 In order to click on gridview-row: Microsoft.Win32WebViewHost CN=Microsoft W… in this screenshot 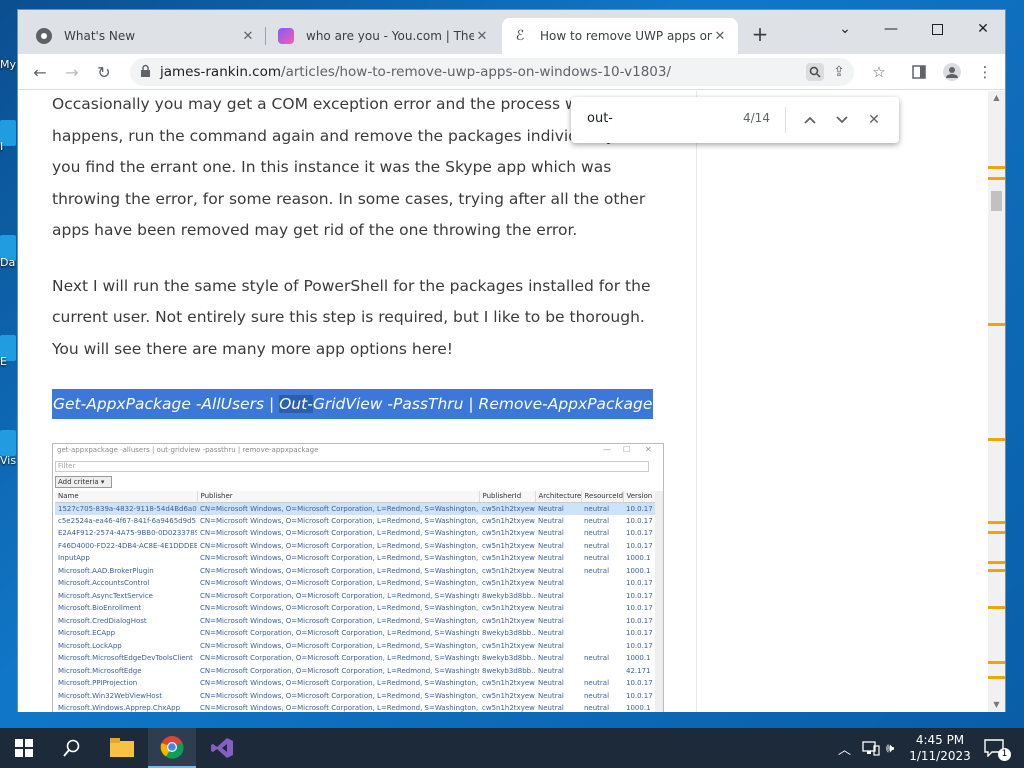, I will do `click(356, 696)`.